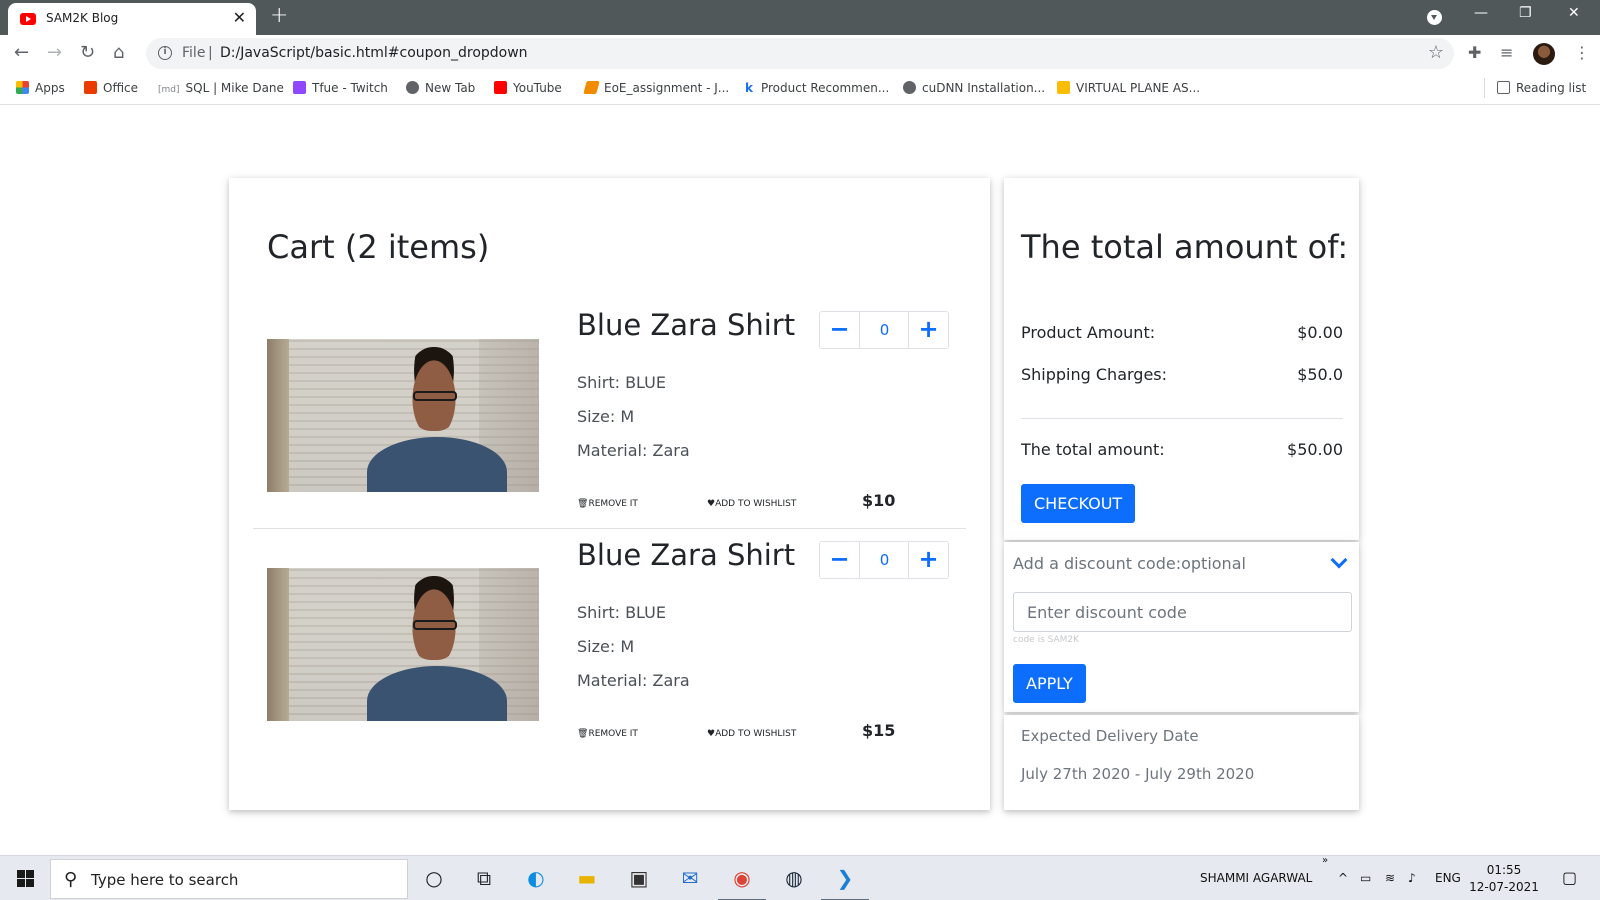 The width and height of the screenshot is (1600, 900). What do you see at coordinates (1436, 52) in the screenshot?
I see `bookmark-star-icon: ☆` at bounding box center [1436, 52].